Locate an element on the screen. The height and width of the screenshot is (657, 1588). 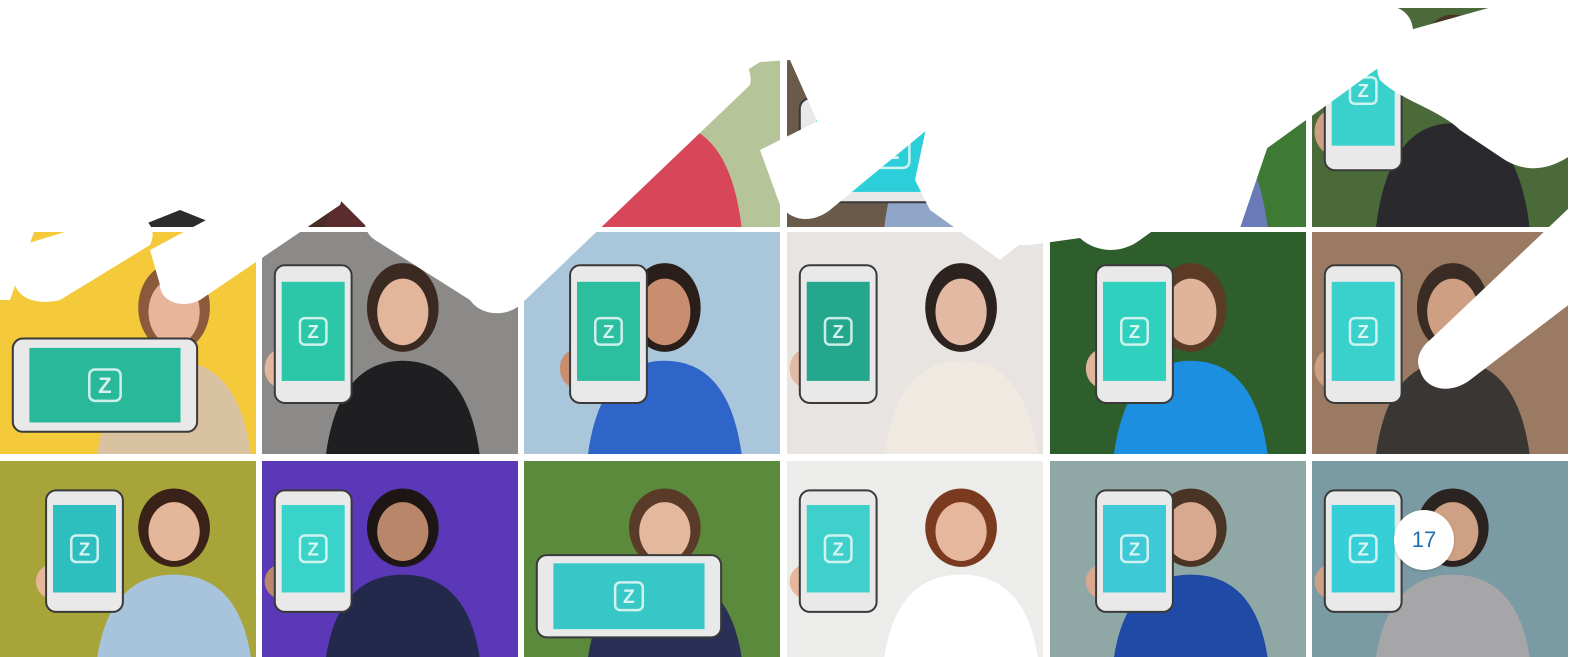
photo-r1-c6: Z is located at coordinates (1440, 343).